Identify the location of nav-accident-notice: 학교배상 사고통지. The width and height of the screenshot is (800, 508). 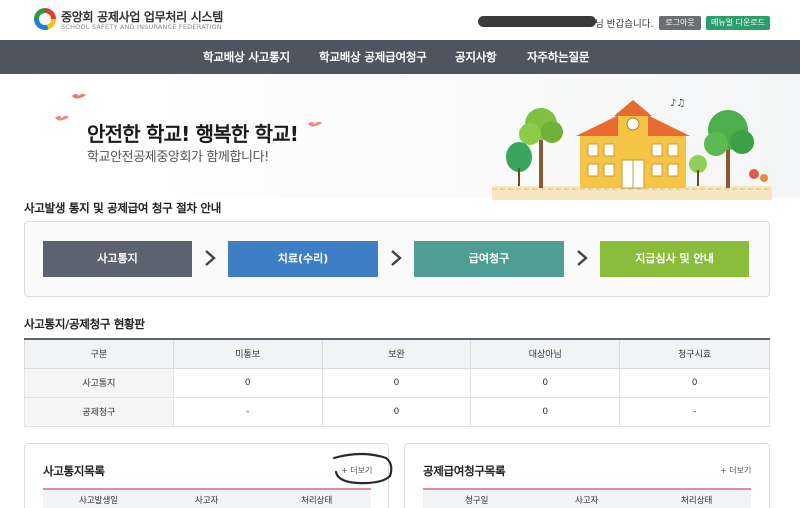
(246, 57).